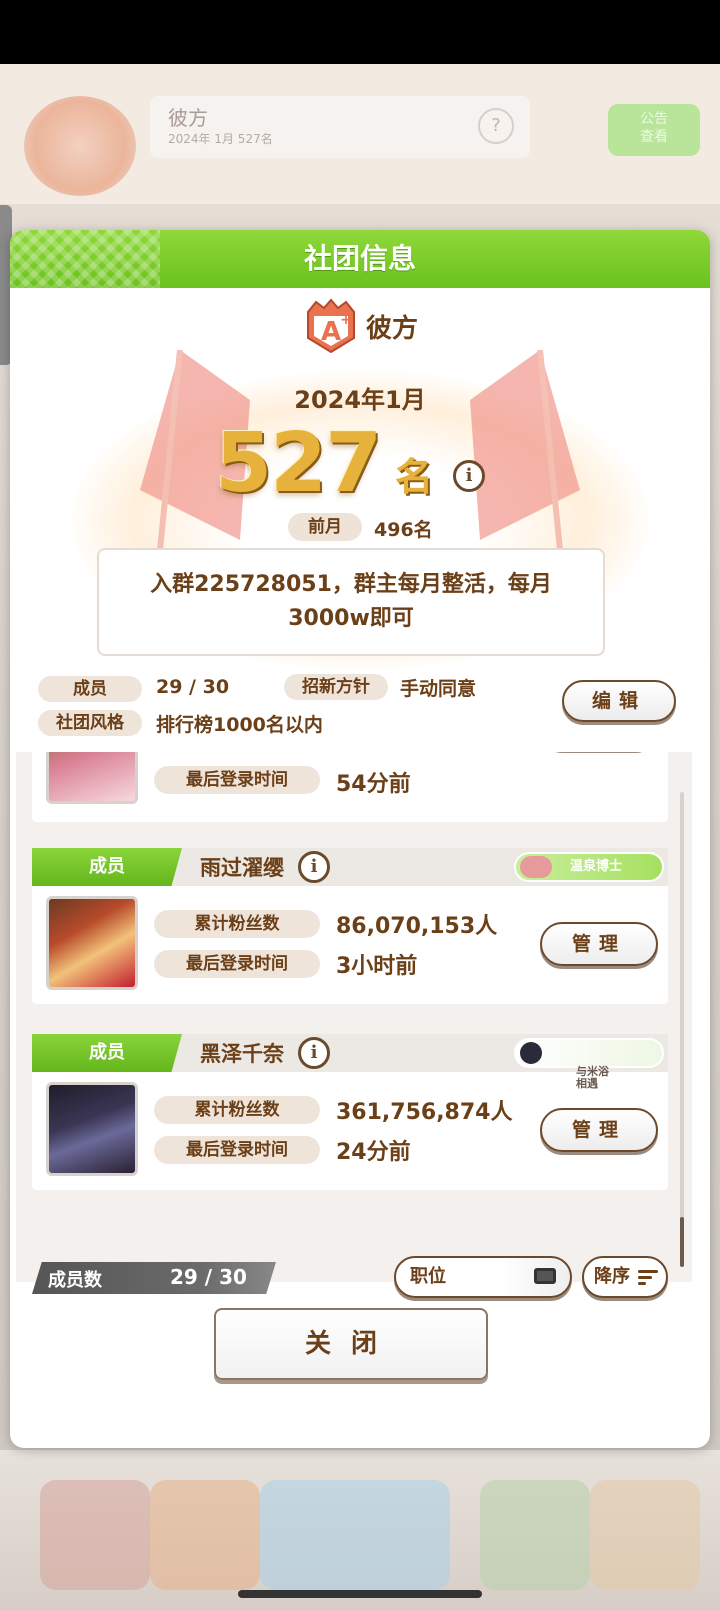 This screenshot has height=1610, width=720. What do you see at coordinates (654, 130) in the screenshot?
I see `background-green-button: 公告 查看` at bounding box center [654, 130].